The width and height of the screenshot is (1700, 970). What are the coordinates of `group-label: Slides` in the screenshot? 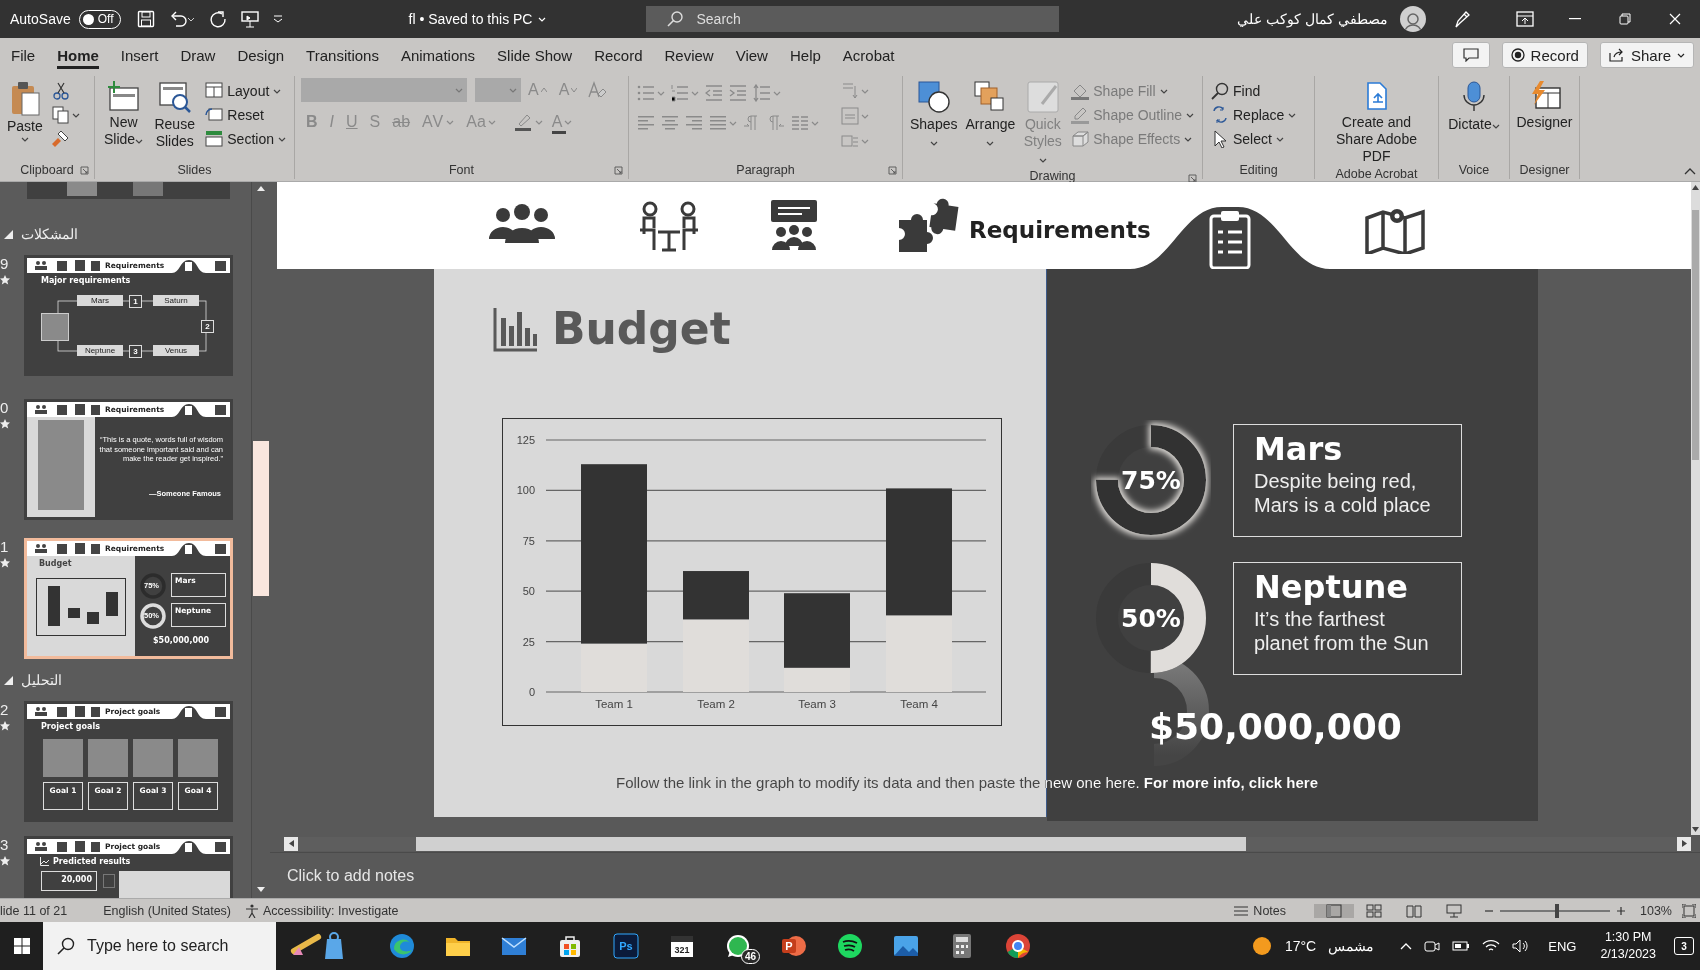 It's located at (194, 170).